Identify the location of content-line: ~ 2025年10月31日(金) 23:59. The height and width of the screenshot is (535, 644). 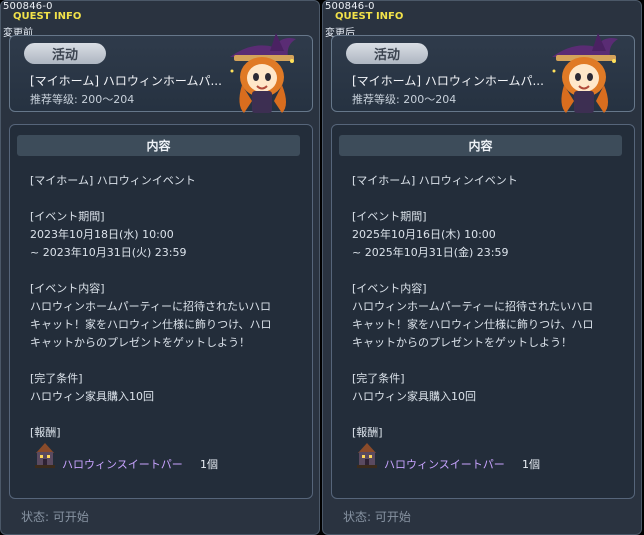
(430, 252).